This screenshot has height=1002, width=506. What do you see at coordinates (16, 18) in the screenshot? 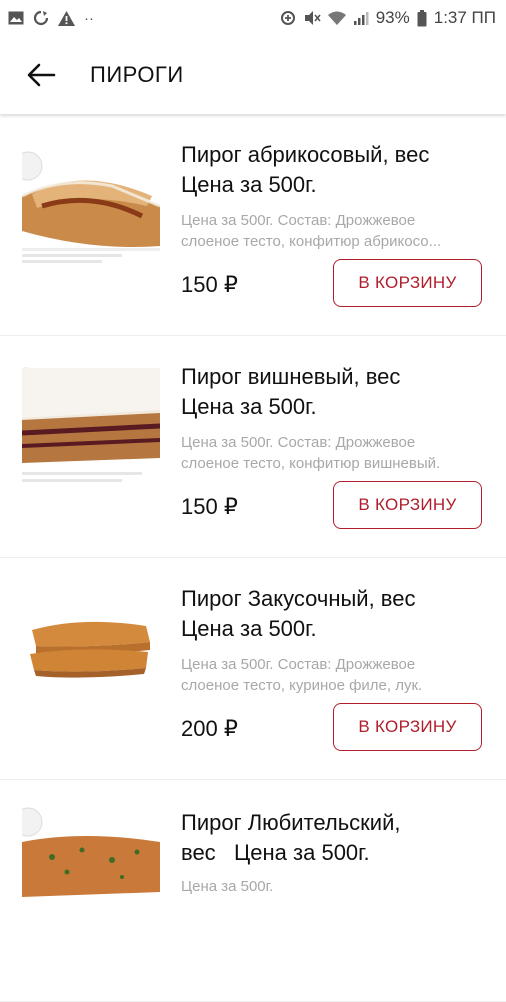
I see `gallery-icon` at bounding box center [16, 18].